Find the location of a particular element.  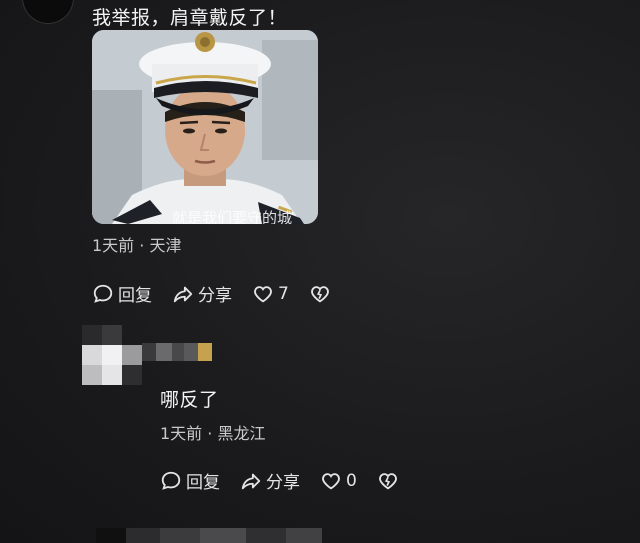

reply-actions: 回复 分享 0 is located at coordinates (279, 480).